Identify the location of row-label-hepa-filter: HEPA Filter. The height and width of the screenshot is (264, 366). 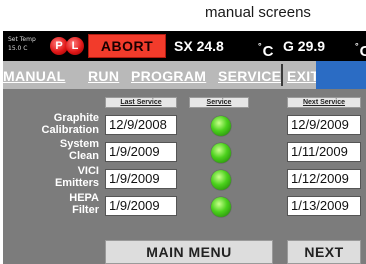
(58, 205).